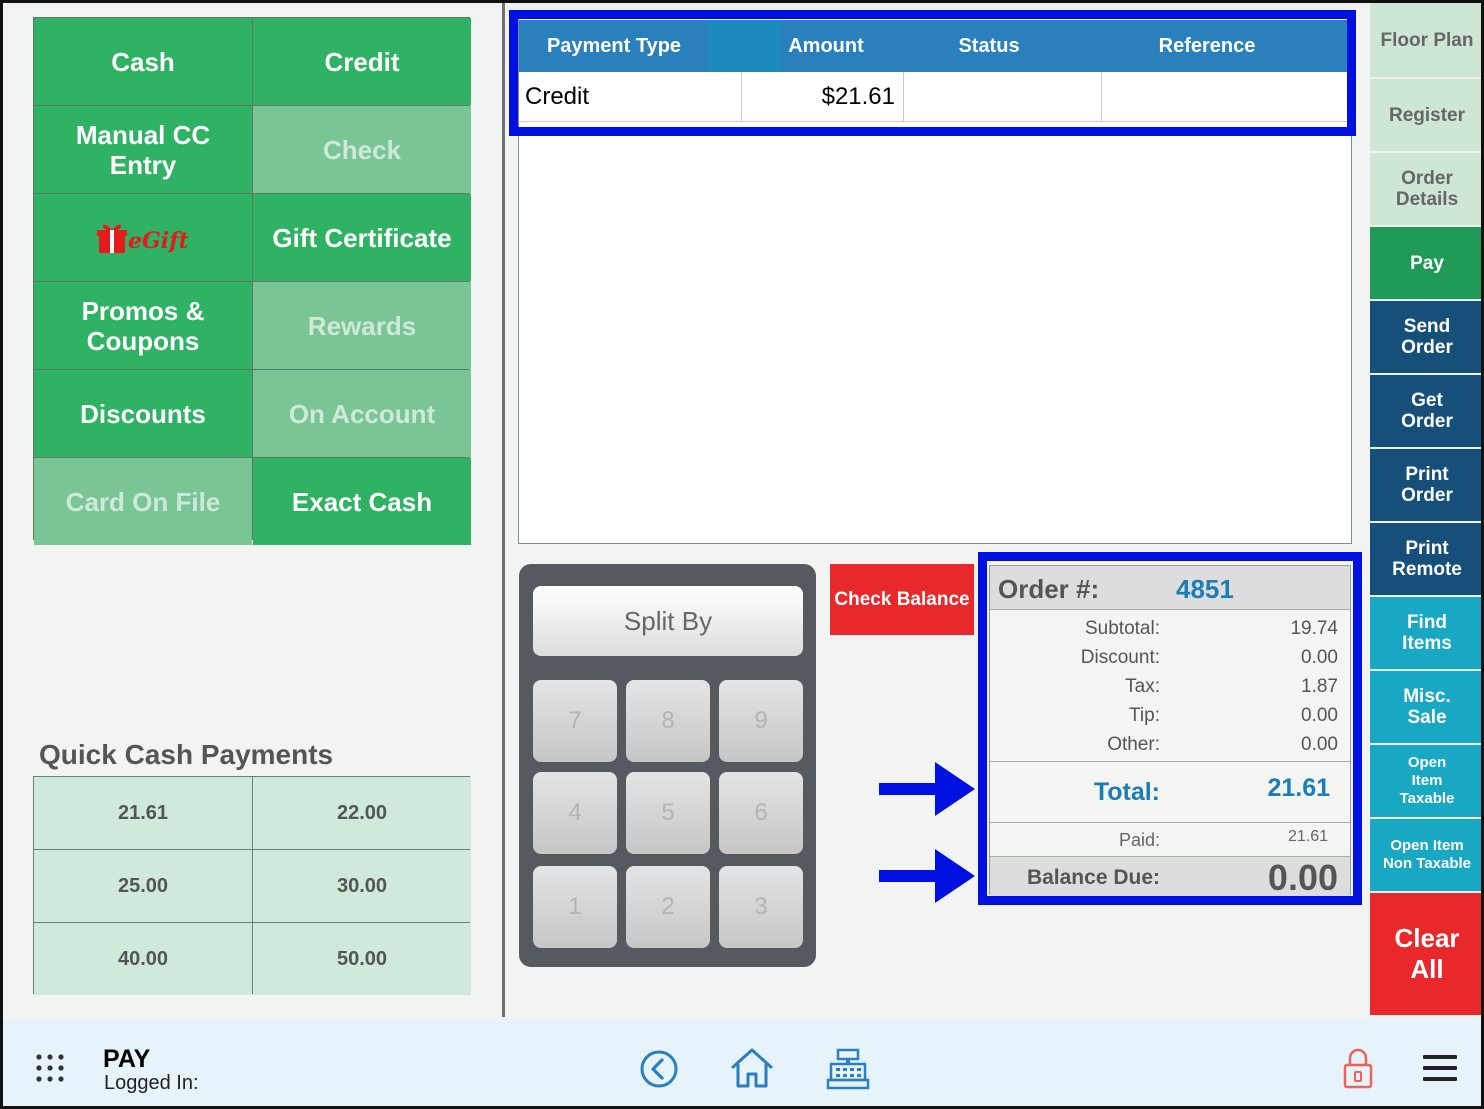  What do you see at coordinates (1425, 412) in the screenshot?
I see `sidebar-item-get-order: Get Order` at bounding box center [1425, 412].